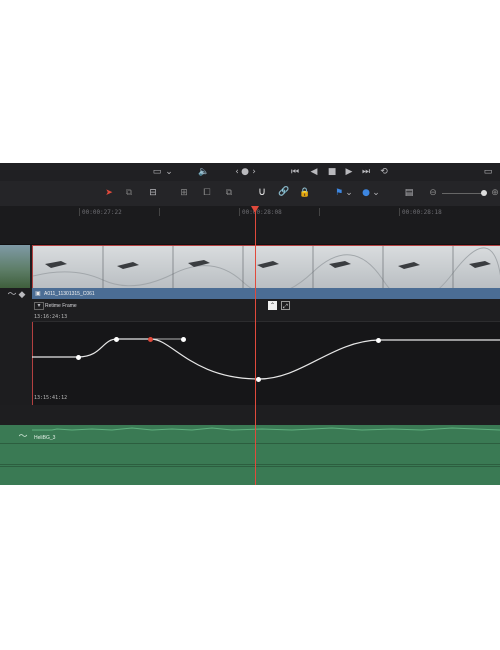  What do you see at coordinates (462, 193) in the screenshot?
I see `zoom-slider-track` at bounding box center [462, 193].